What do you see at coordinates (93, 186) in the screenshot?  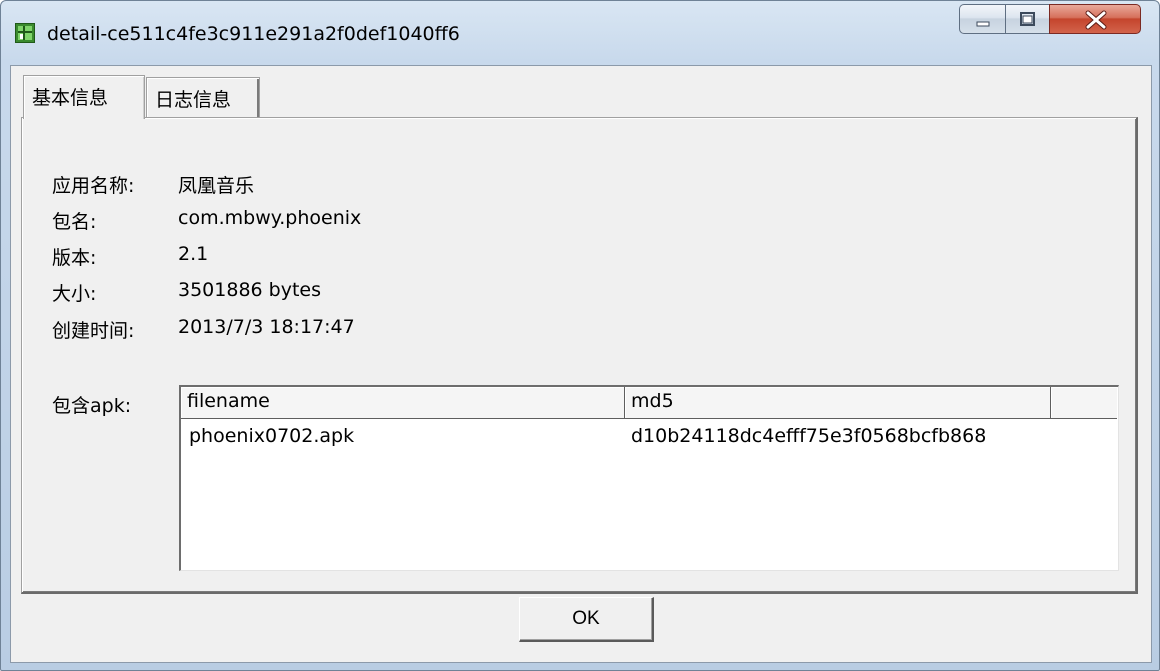 I see `app-name-label: 应用名称:` at bounding box center [93, 186].